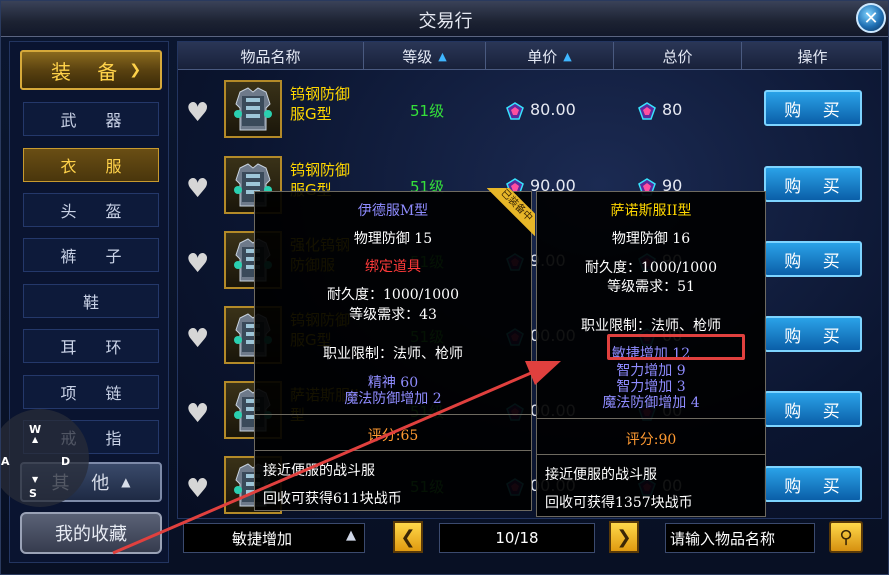  Describe the element at coordinates (66, 461) in the screenshot. I see `key-d: D` at that location.